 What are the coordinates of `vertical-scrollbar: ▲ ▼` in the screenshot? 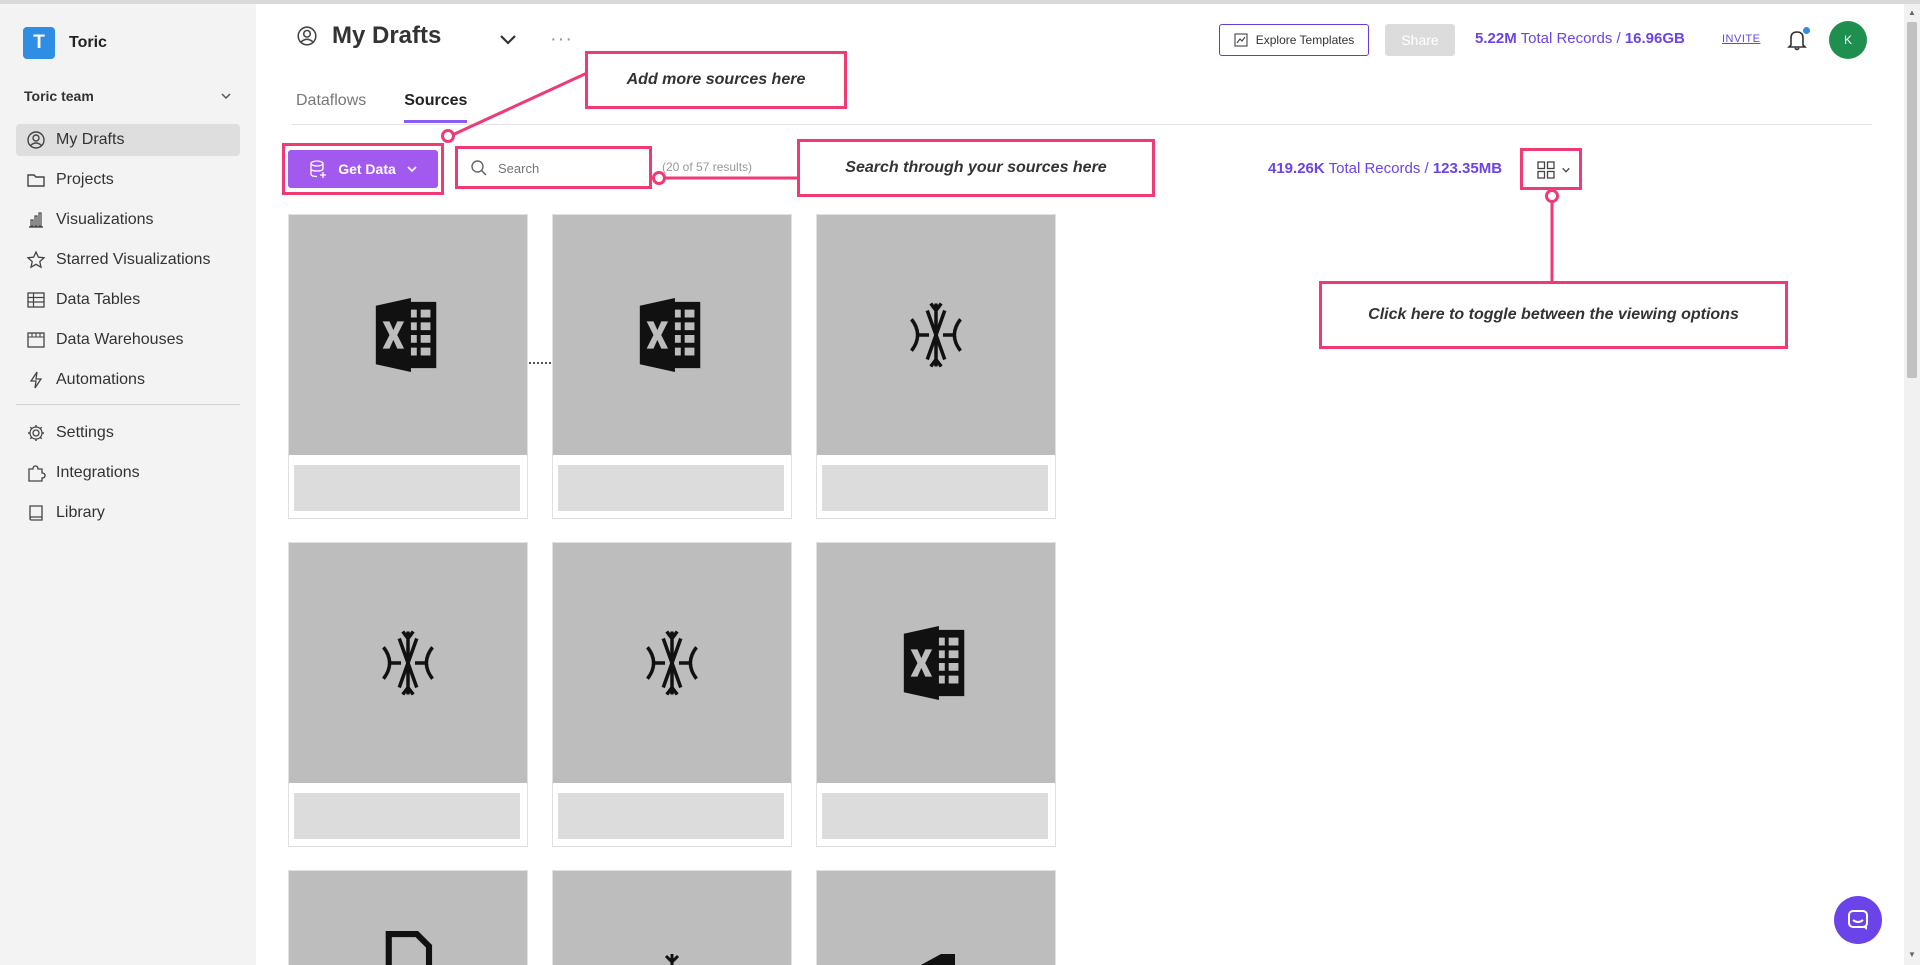 It's located at (1912, 484).